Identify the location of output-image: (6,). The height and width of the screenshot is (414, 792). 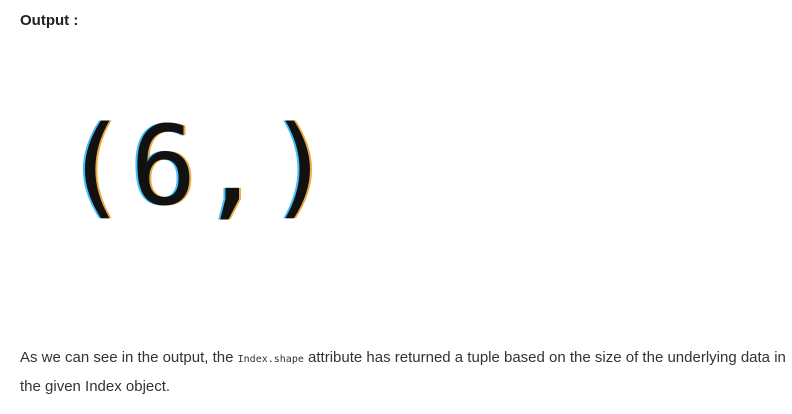
(198, 166).